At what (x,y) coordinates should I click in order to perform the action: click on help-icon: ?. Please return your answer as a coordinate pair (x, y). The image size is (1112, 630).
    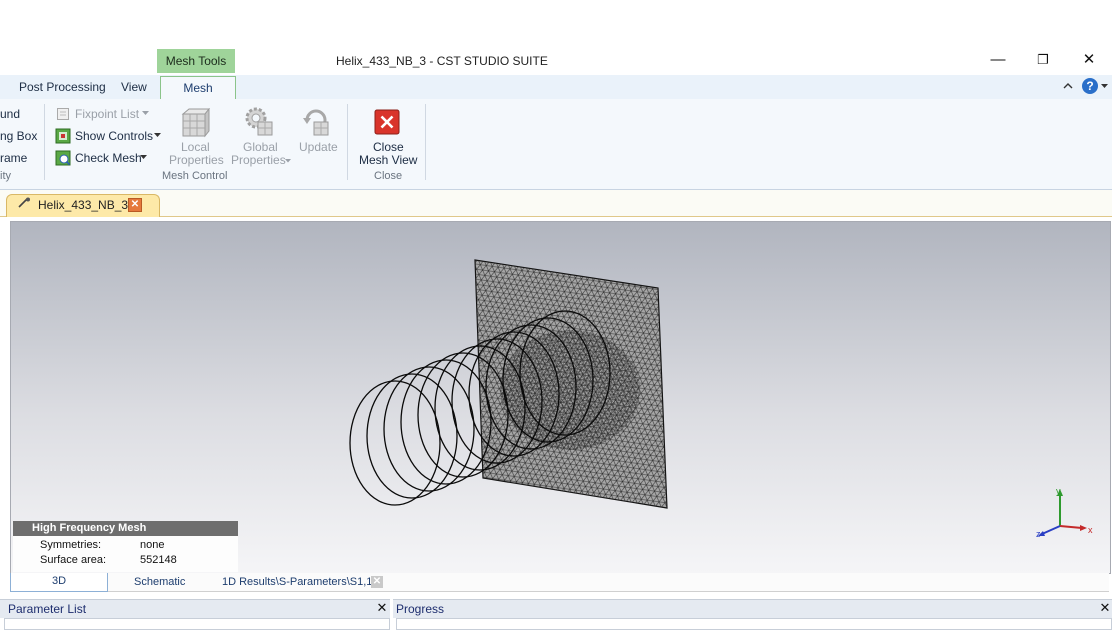
    Looking at the image, I should click on (1090, 86).